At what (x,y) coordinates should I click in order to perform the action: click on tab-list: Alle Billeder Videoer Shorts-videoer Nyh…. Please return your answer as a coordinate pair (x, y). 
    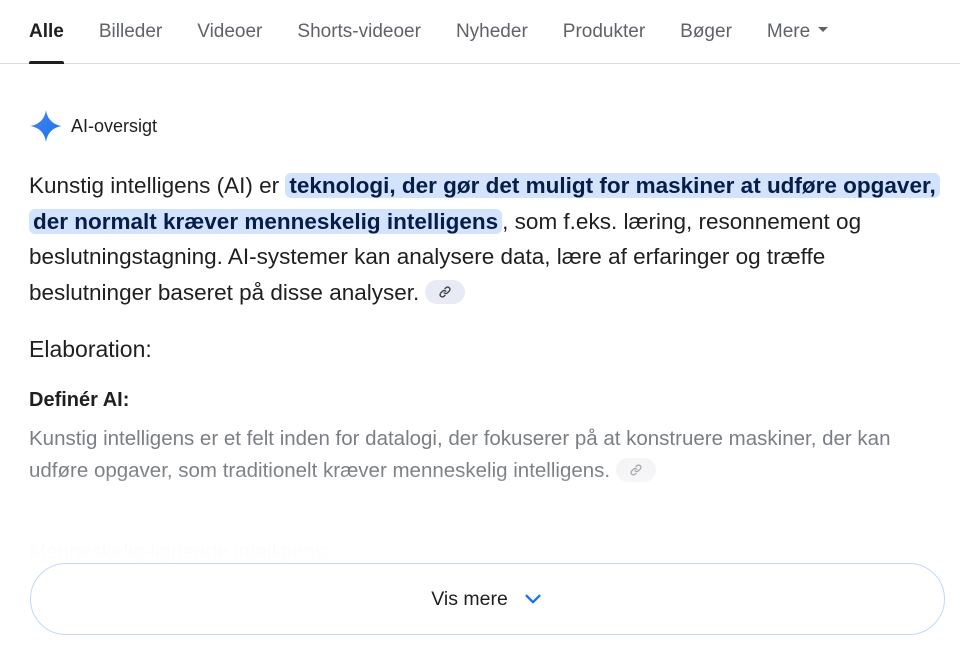
    Looking at the image, I should click on (446, 32).